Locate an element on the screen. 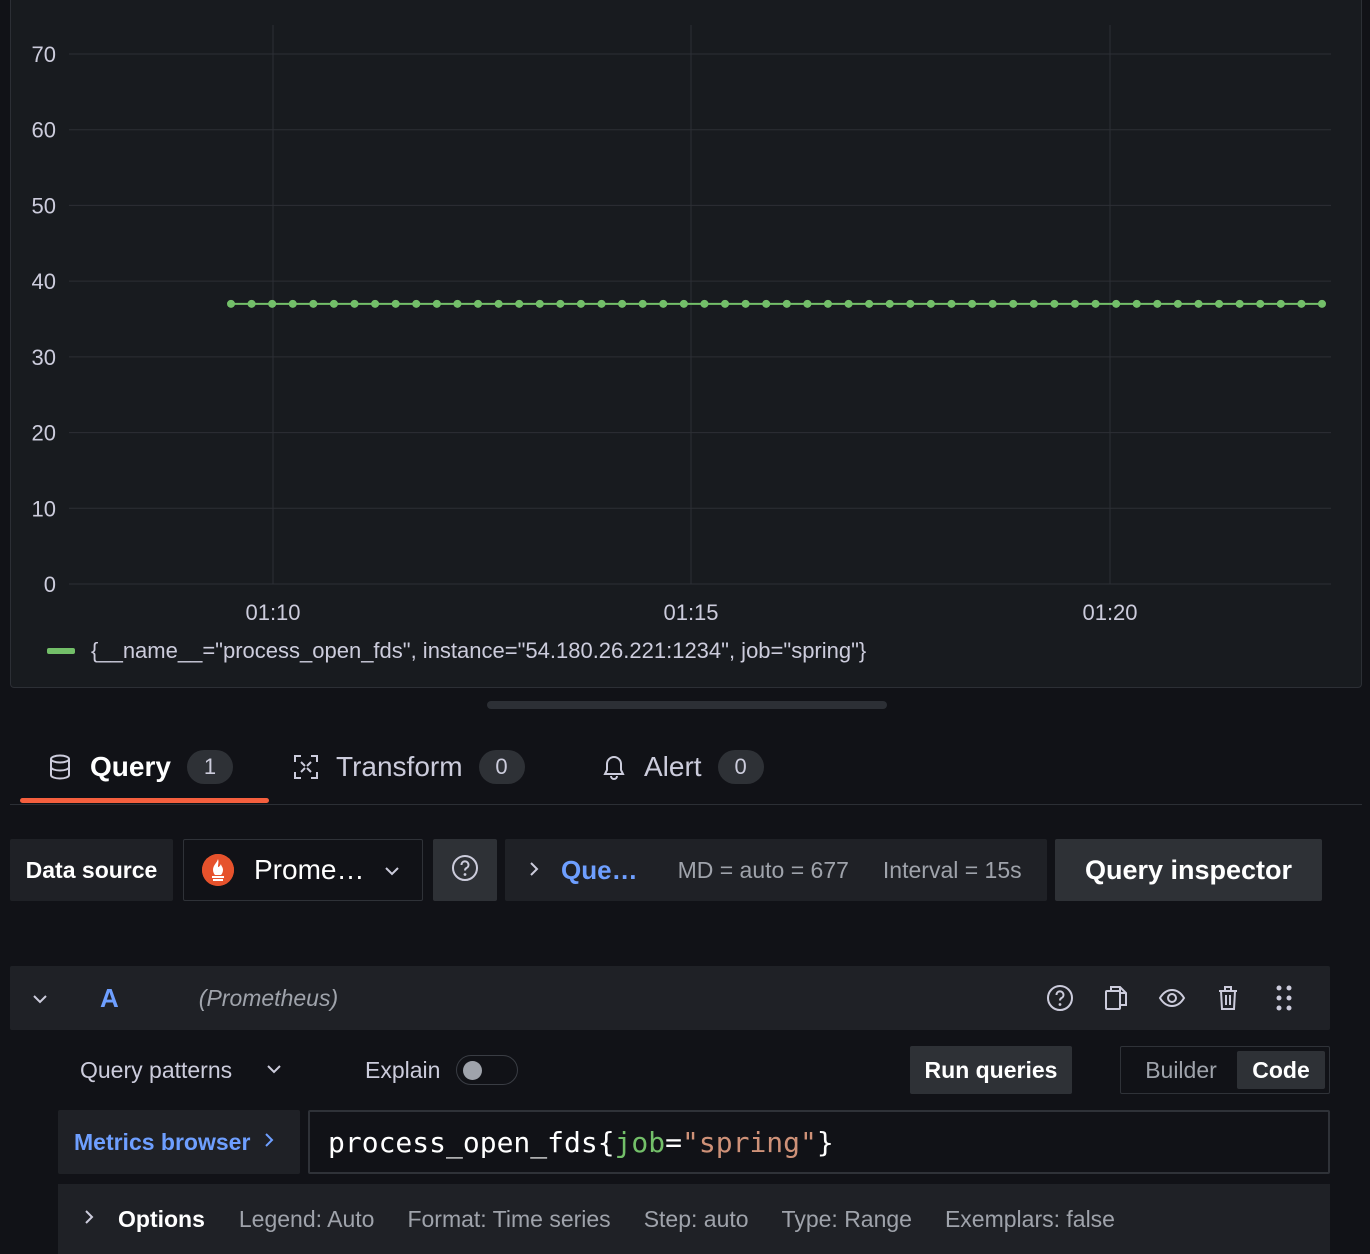 Image resolution: width=1370 pixels, height=1254 pixels. tab-alert: Alert 0 is located at coordinates (682, 767).